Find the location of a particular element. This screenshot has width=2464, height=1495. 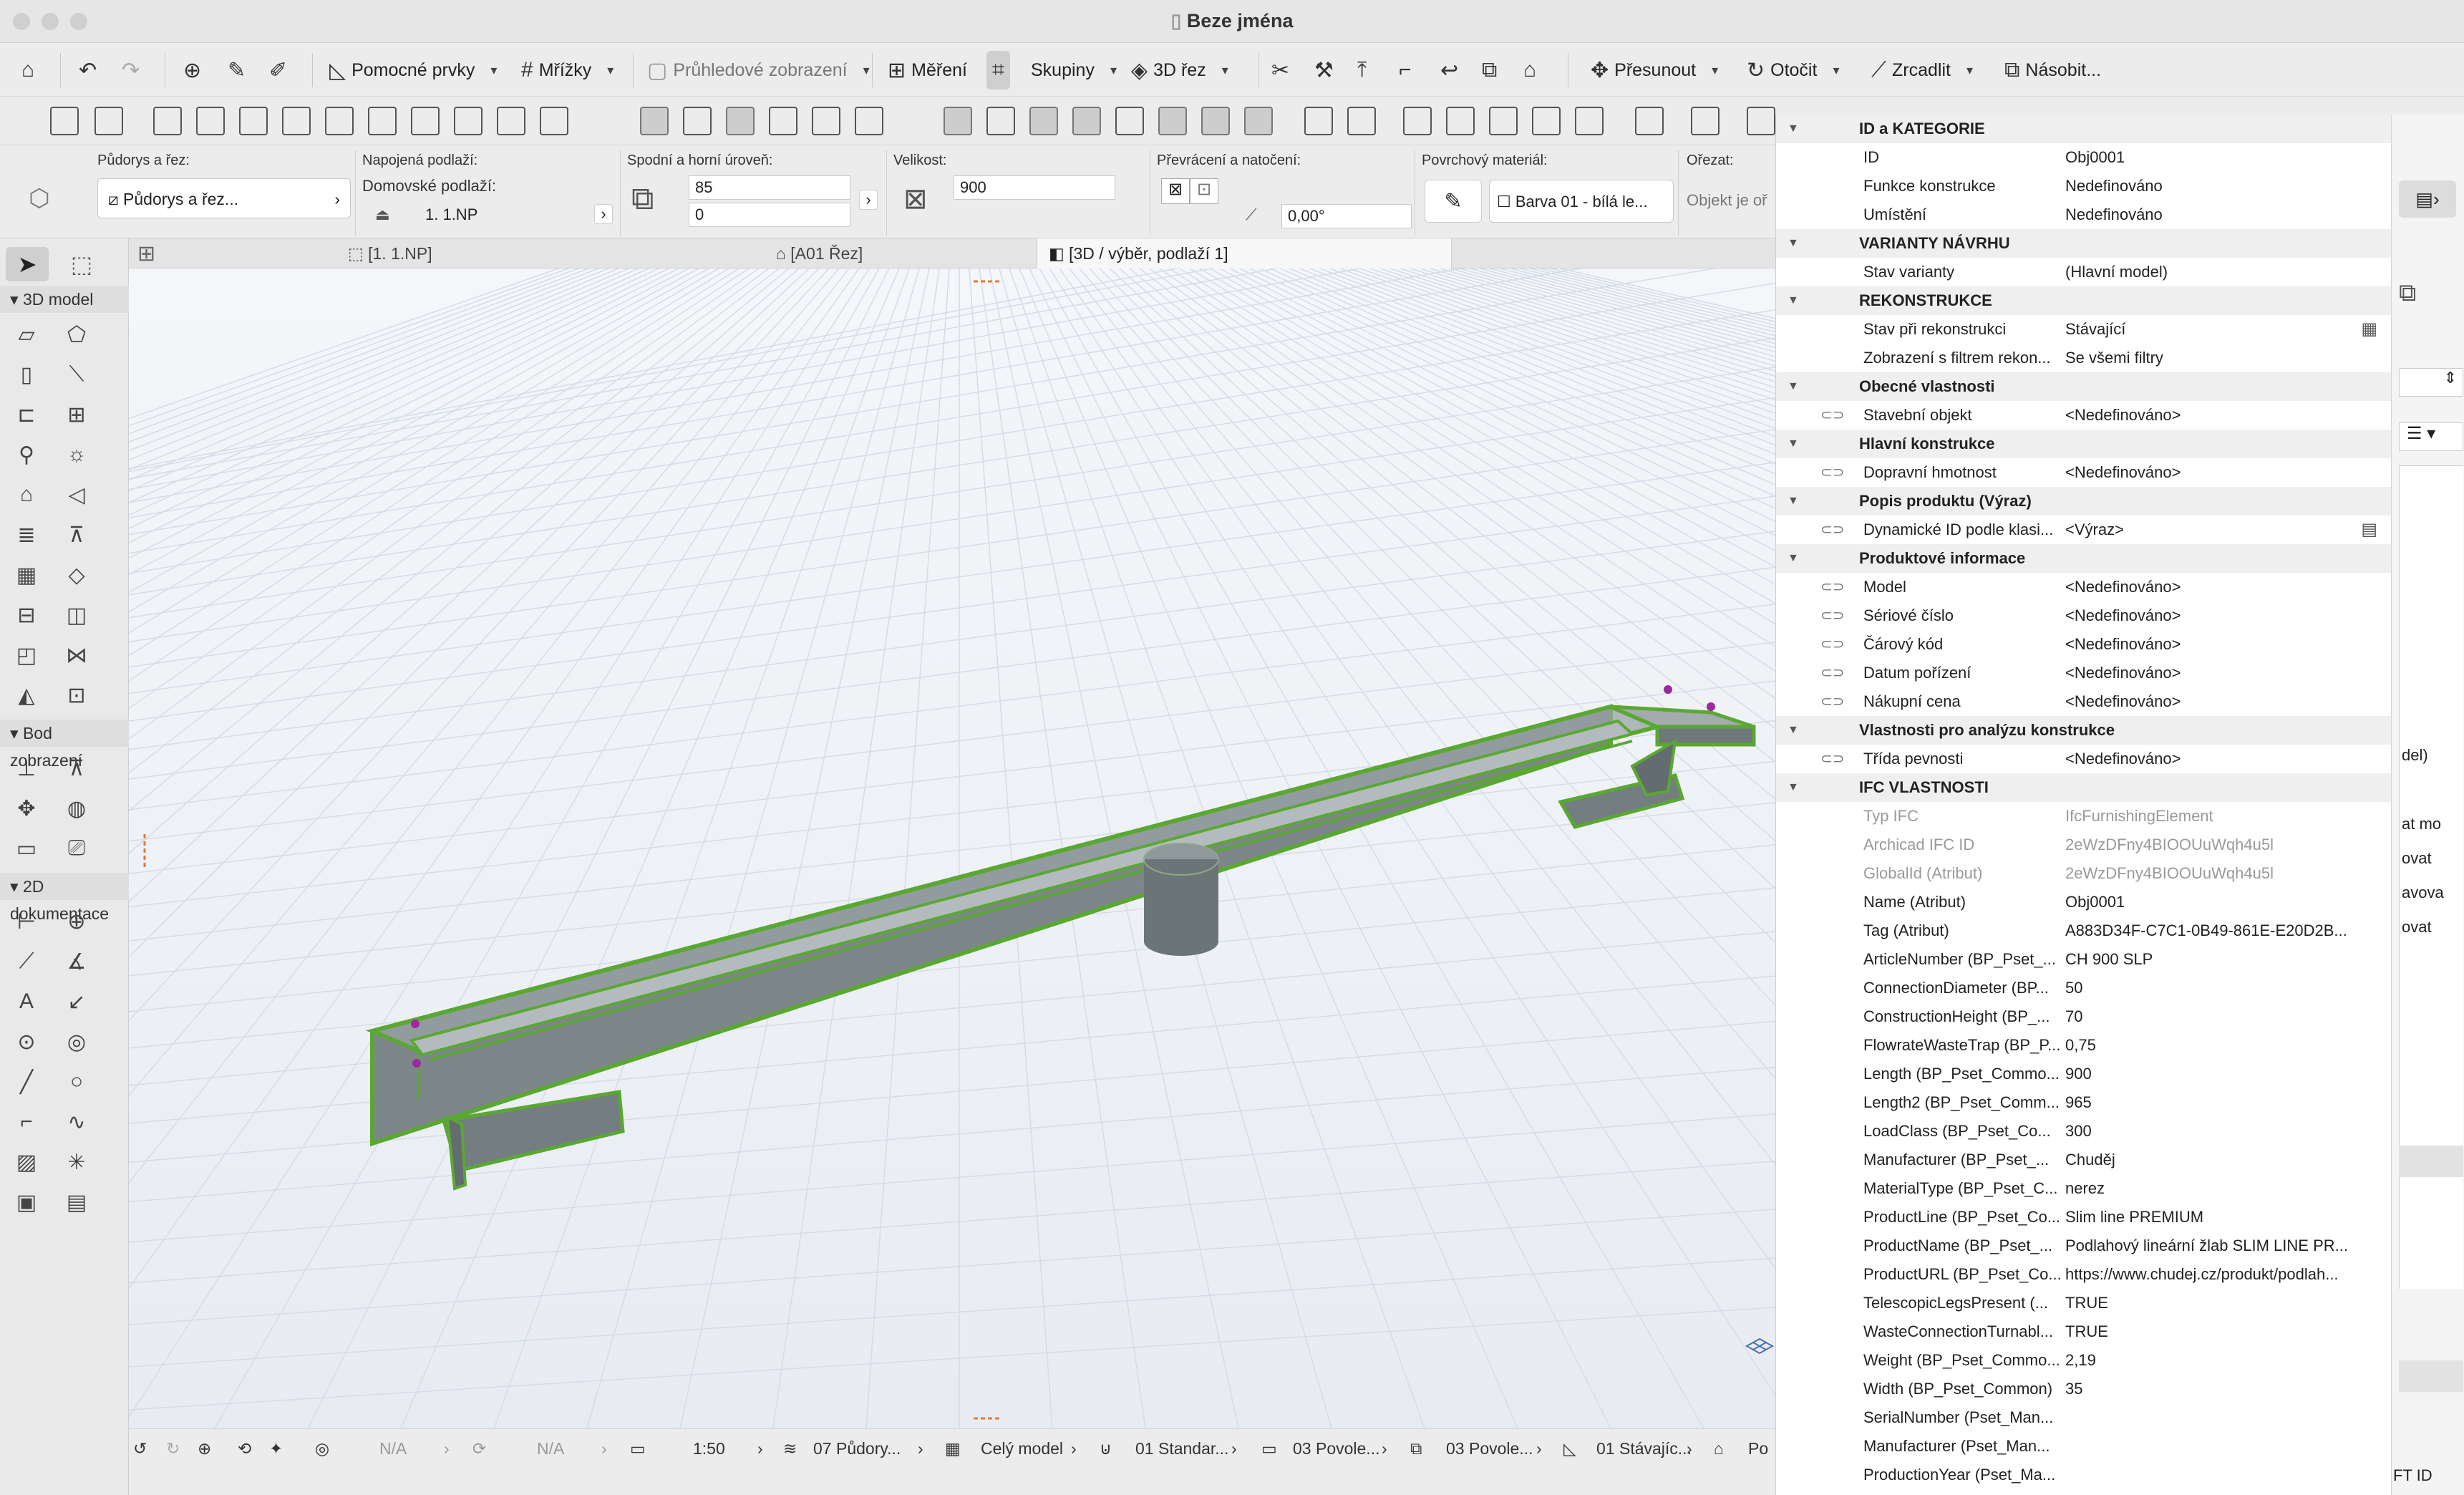

property-row: Length2 (BP_Pset_Comm... 965 is located at coordinates (2083, 1102).